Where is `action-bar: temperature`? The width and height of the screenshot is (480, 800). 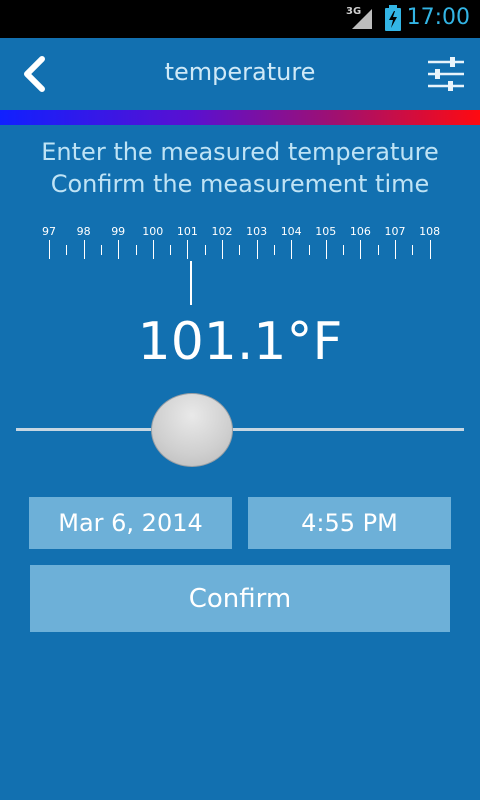 action-bar: temperature is located at coordinates (240, 74).